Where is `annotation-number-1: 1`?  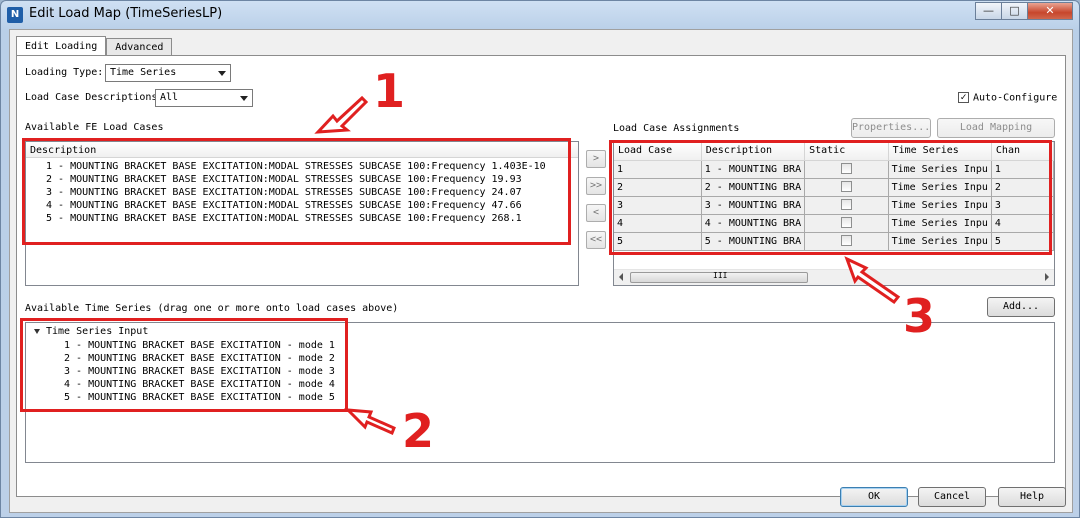 annotation-number-1: 1 is located at coordinates (389, 91).